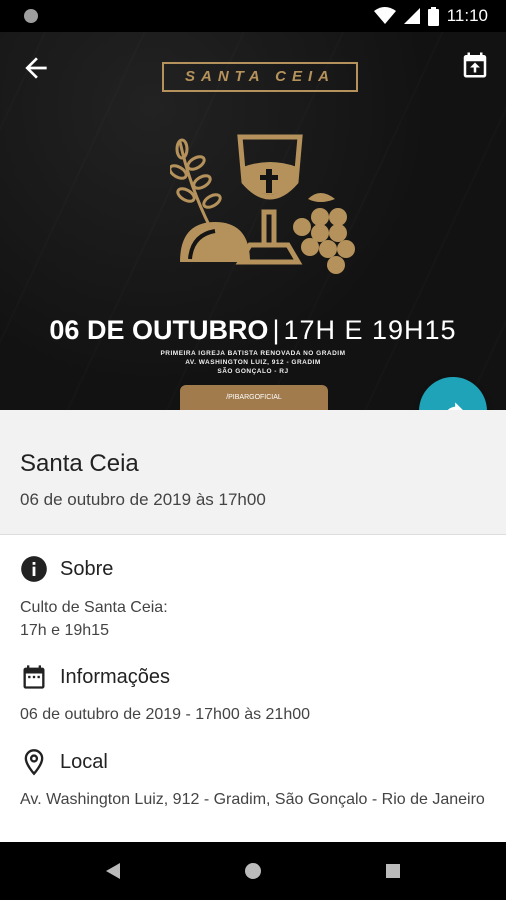  I want to click on poster-date: 06 DE OUTUBRO | 17H E 19H15, so click(253, 330).